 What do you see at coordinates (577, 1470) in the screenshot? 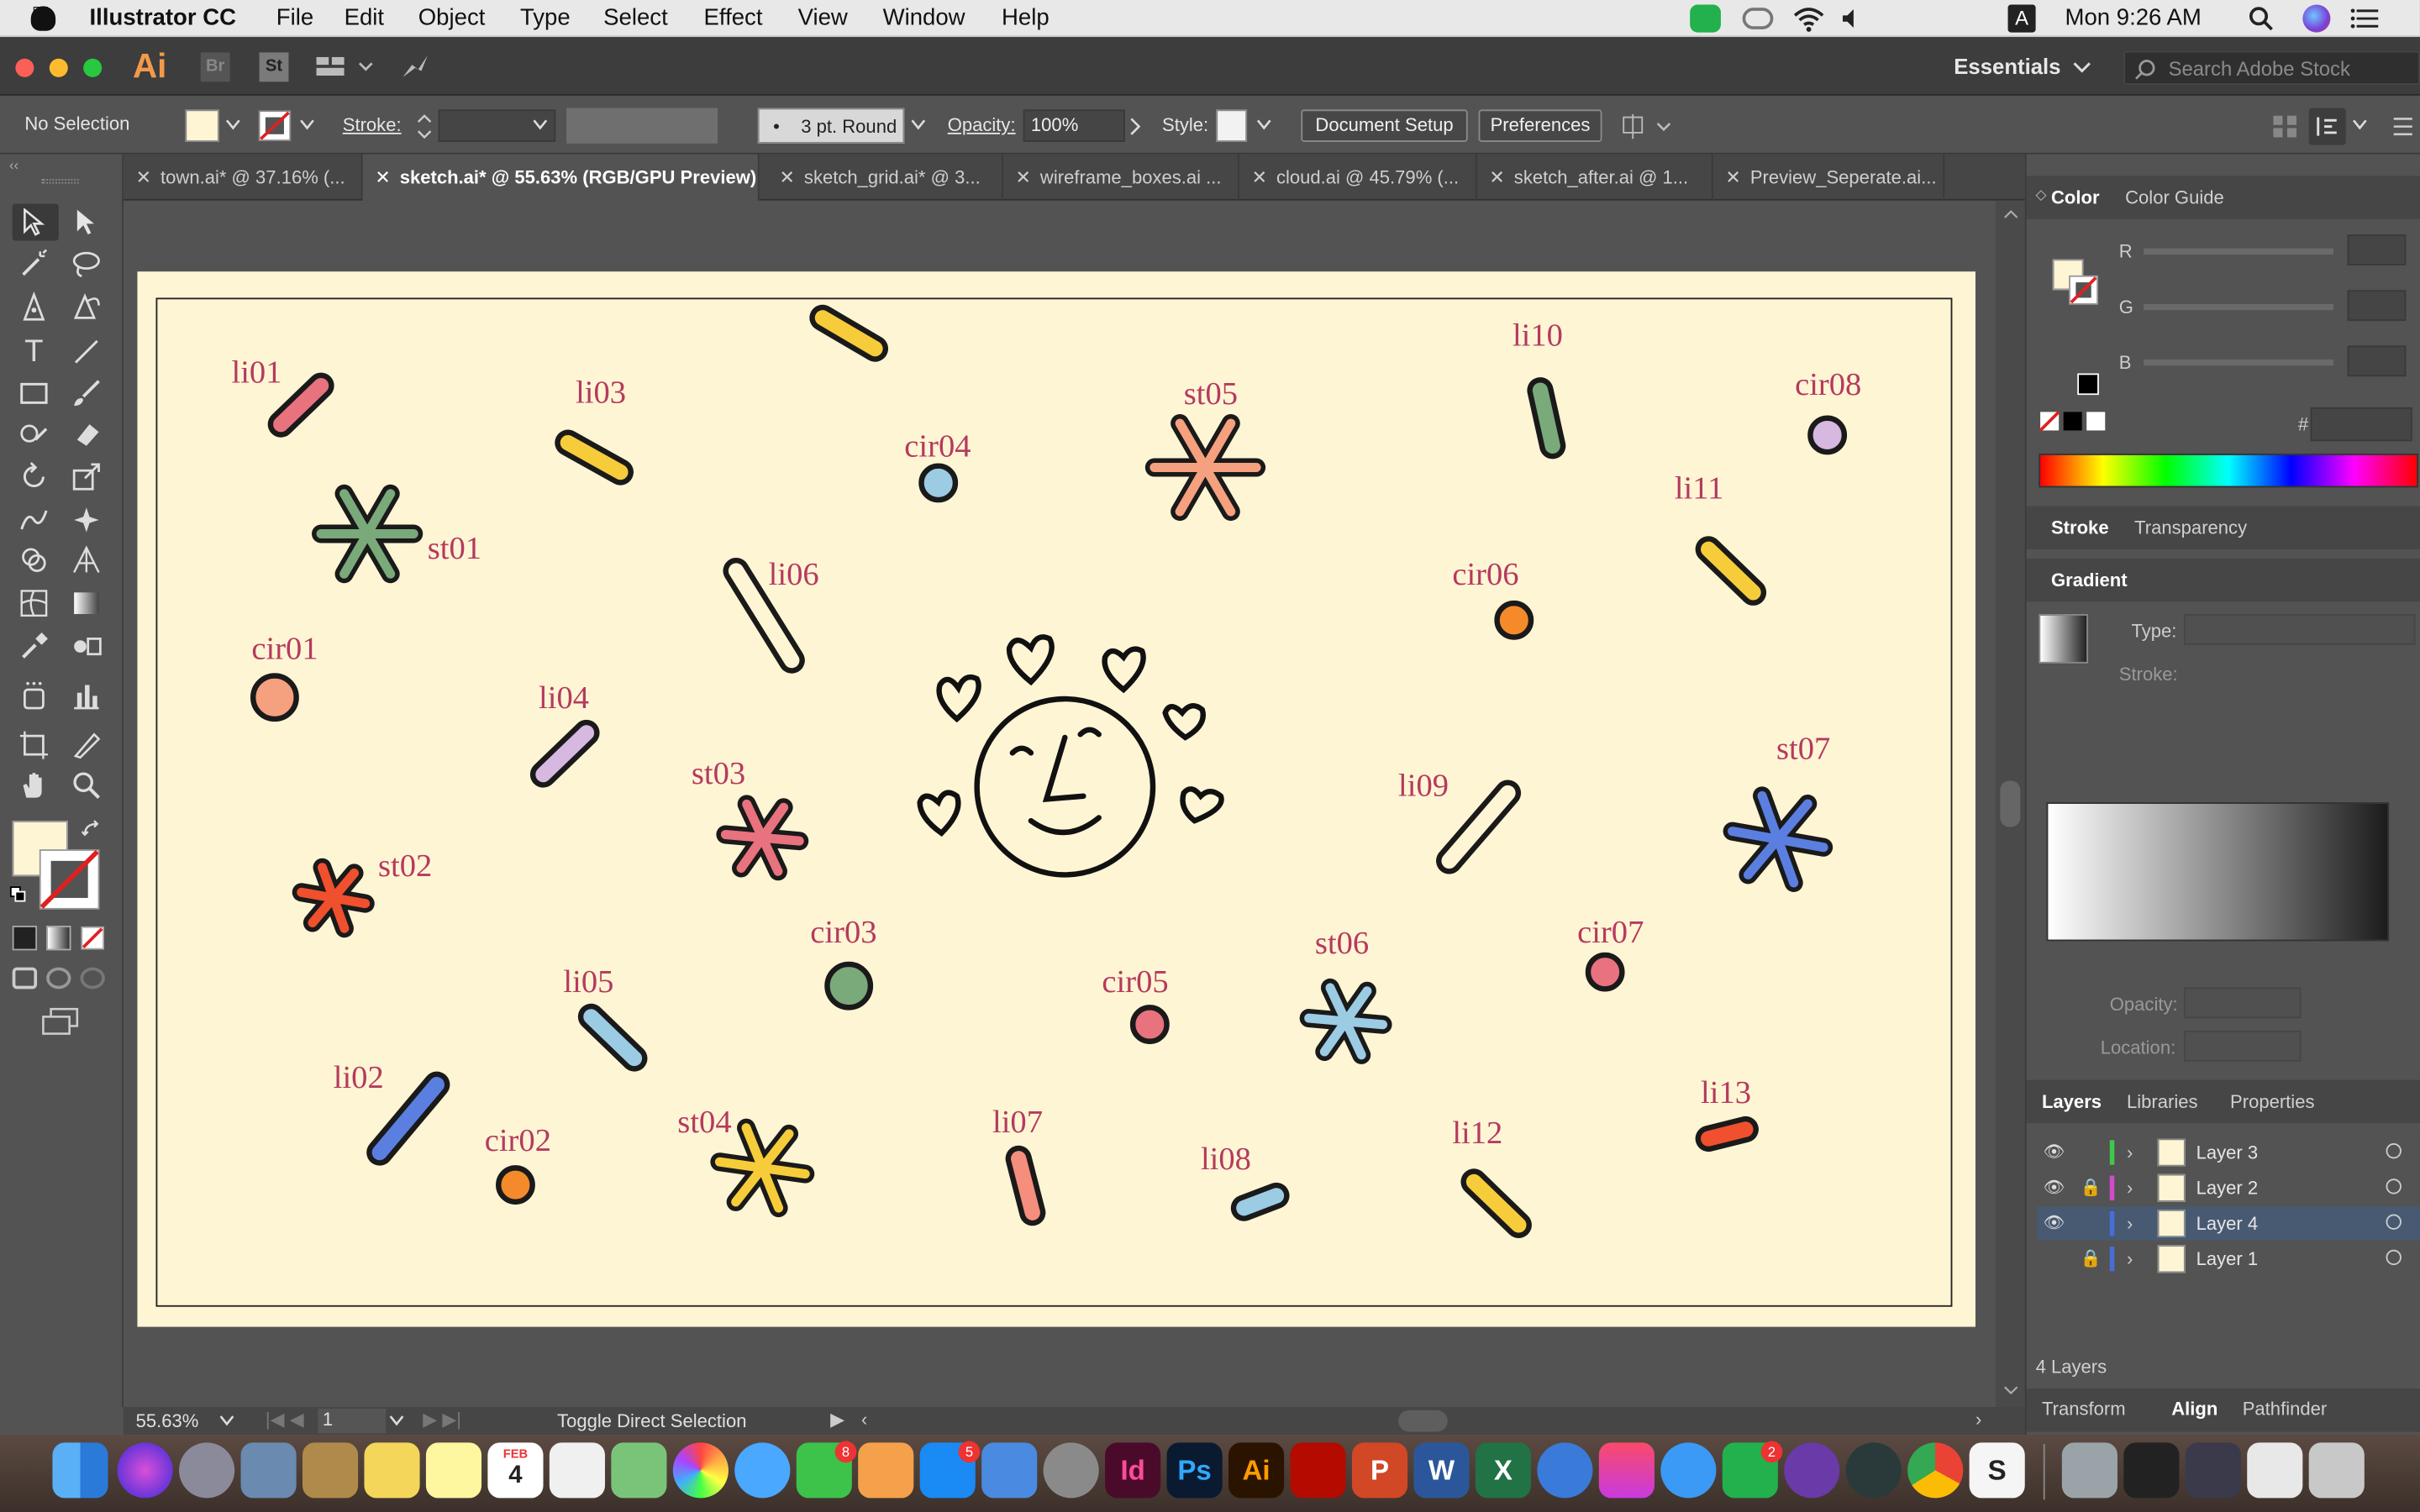
I see `reminders-icon` at bounding box center [577, 1470].